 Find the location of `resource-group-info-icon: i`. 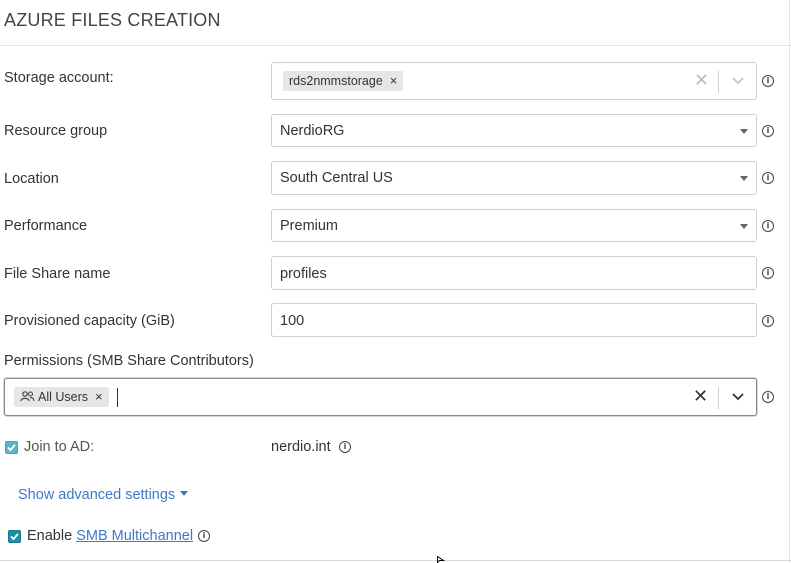

resource-group-info-icon: i is located at coordinates (768, 131).